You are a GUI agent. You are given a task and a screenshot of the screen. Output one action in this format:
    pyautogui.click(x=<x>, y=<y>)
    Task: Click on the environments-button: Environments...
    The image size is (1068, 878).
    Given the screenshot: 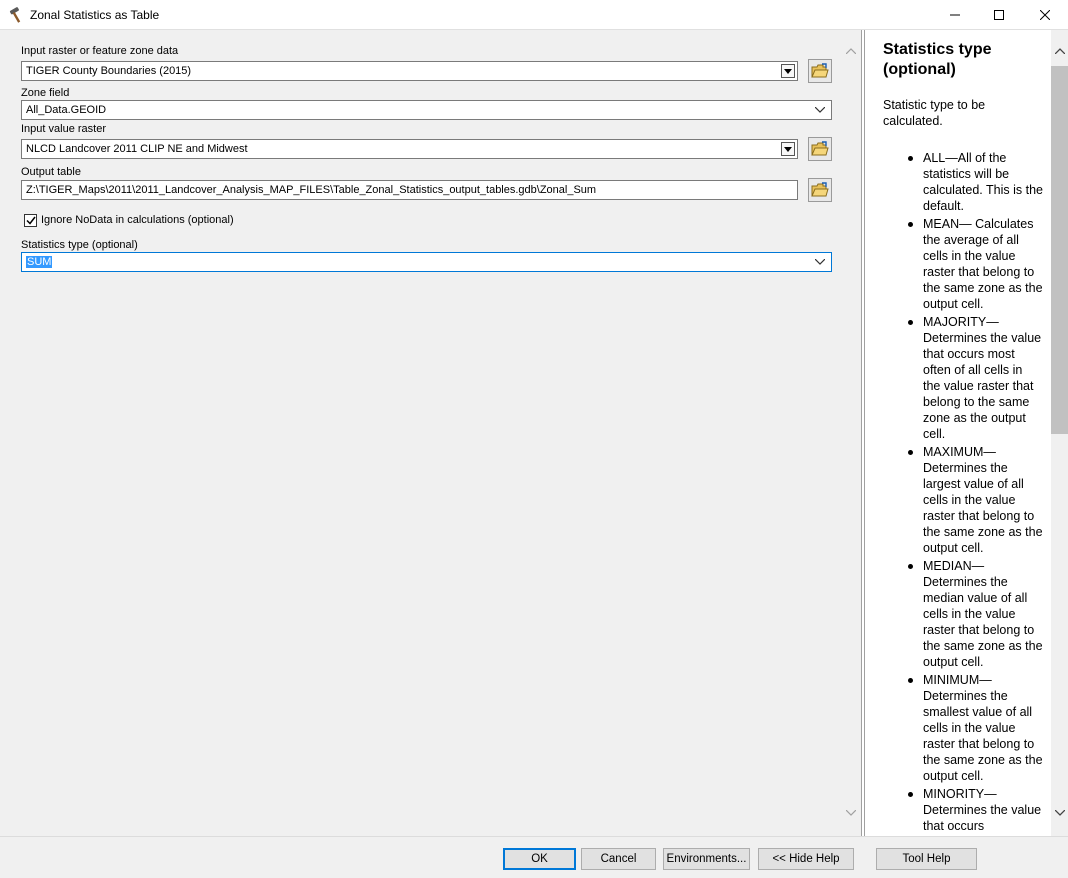 What is the action you would take?
    pyautogui.click(x=706, y=859)
    